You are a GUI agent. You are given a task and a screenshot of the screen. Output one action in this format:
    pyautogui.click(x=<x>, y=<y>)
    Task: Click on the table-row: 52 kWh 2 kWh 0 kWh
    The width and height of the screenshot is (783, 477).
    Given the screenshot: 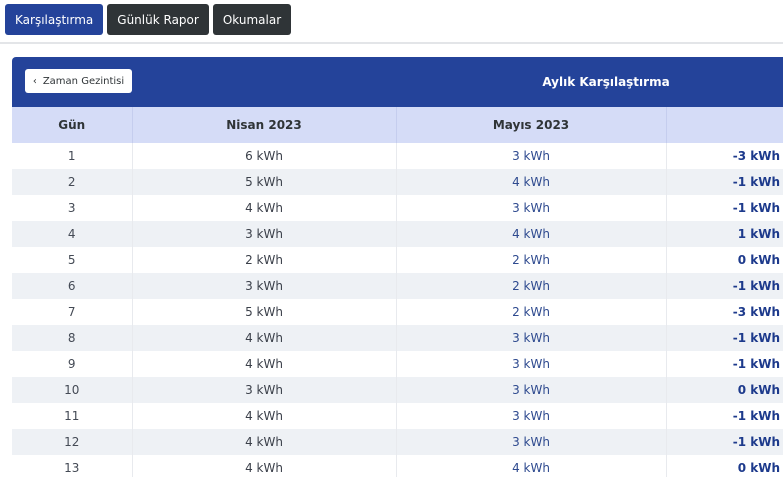 What is the action you would take?
    pyautogui.click(x=397, y=260)
    